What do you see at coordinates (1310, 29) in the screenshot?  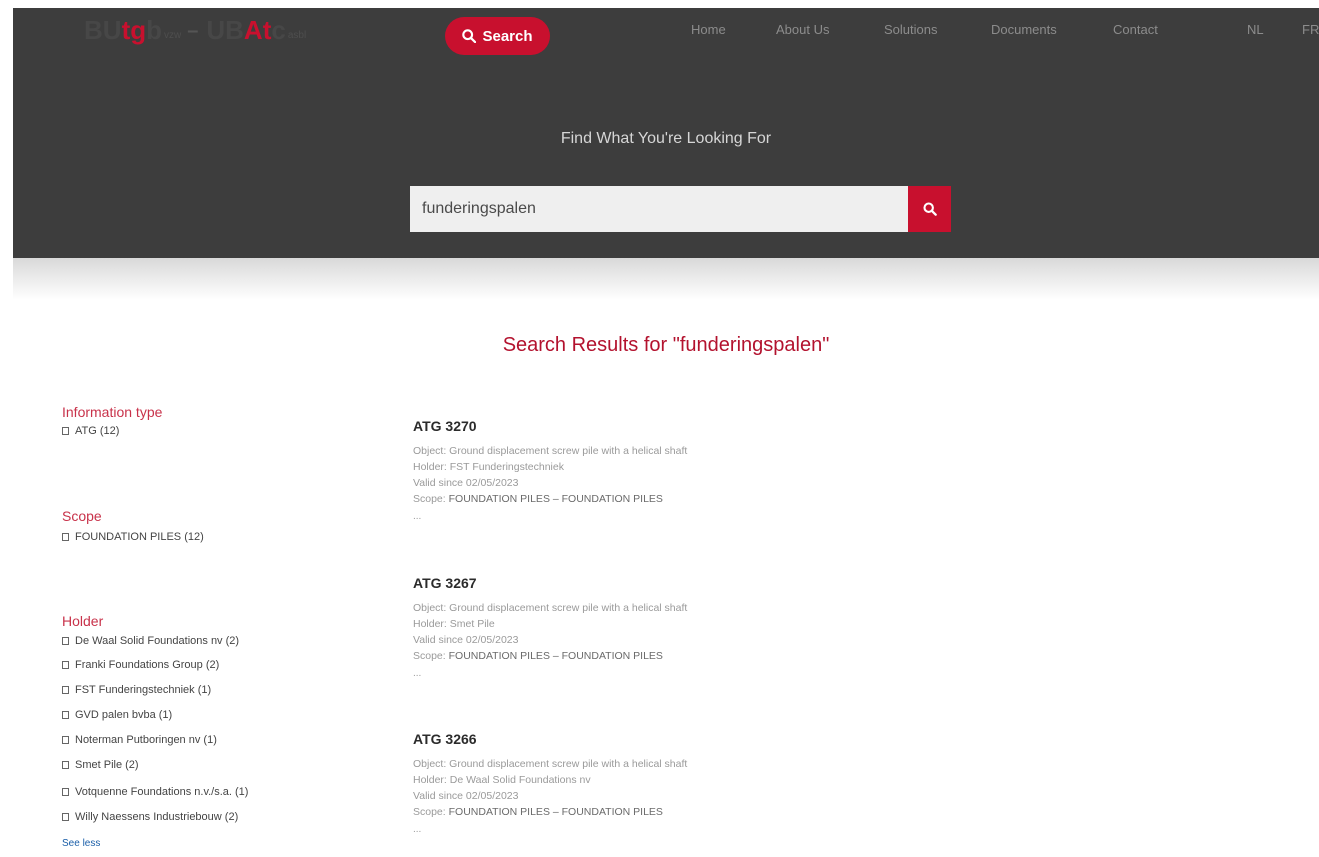 I see `nav-lang-fr: FR` at bounding box center [1310, 29].